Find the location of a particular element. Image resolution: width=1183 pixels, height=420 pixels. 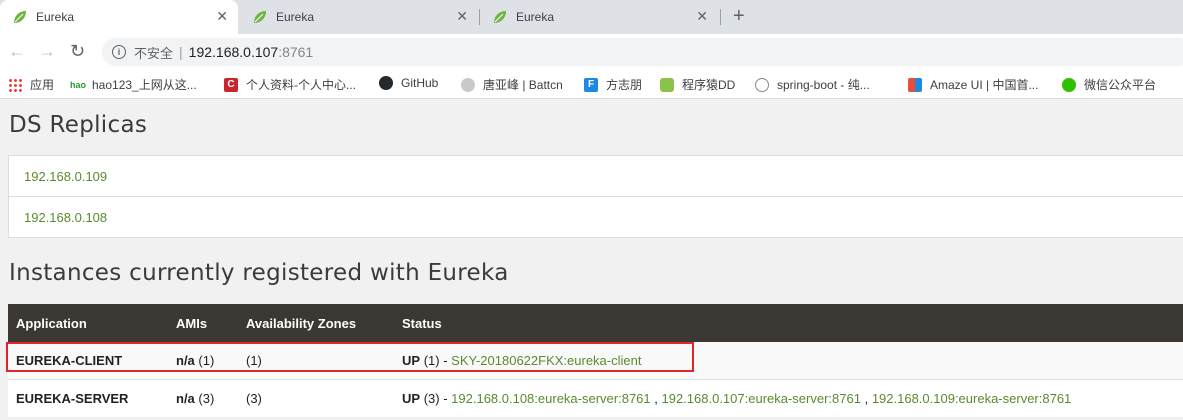

amis-cell: n/a (3) is located at coordinates (203, 398).